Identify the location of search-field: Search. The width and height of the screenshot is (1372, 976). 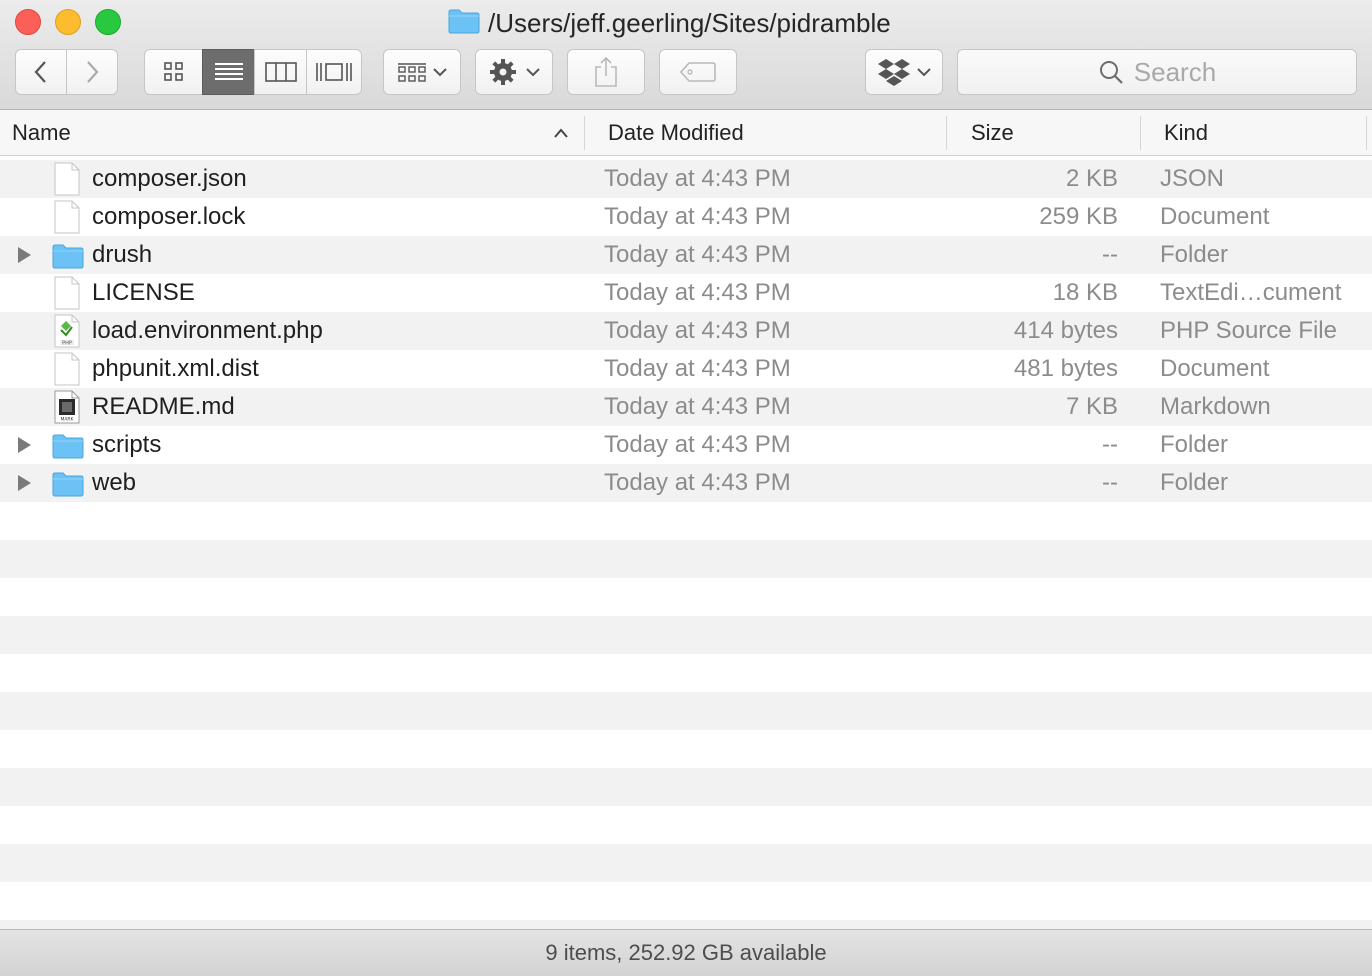
(1157, 72).